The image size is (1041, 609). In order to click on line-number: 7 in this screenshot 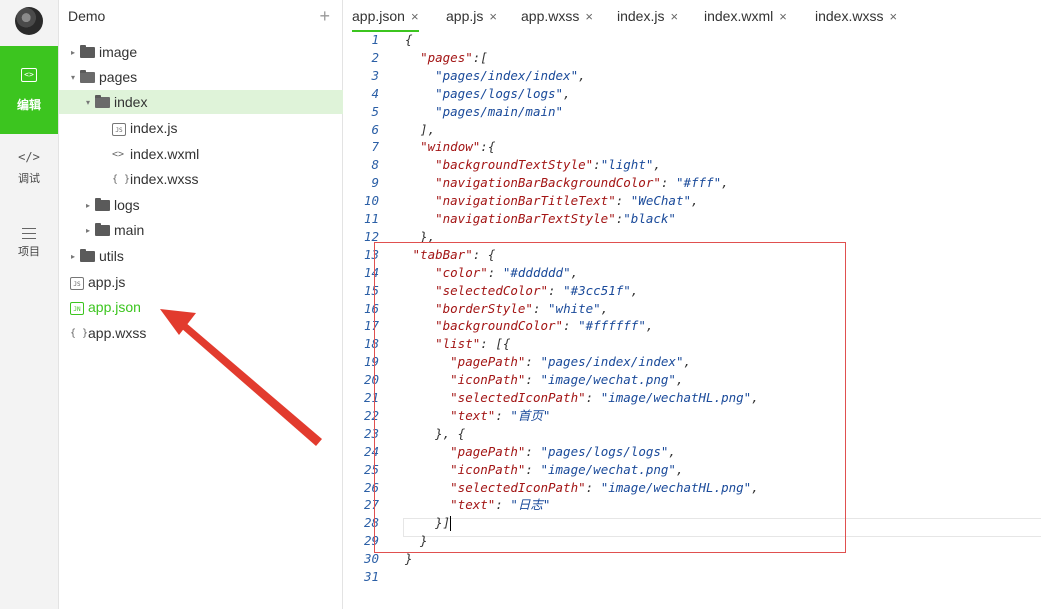, I will do `click(375, 147)`.